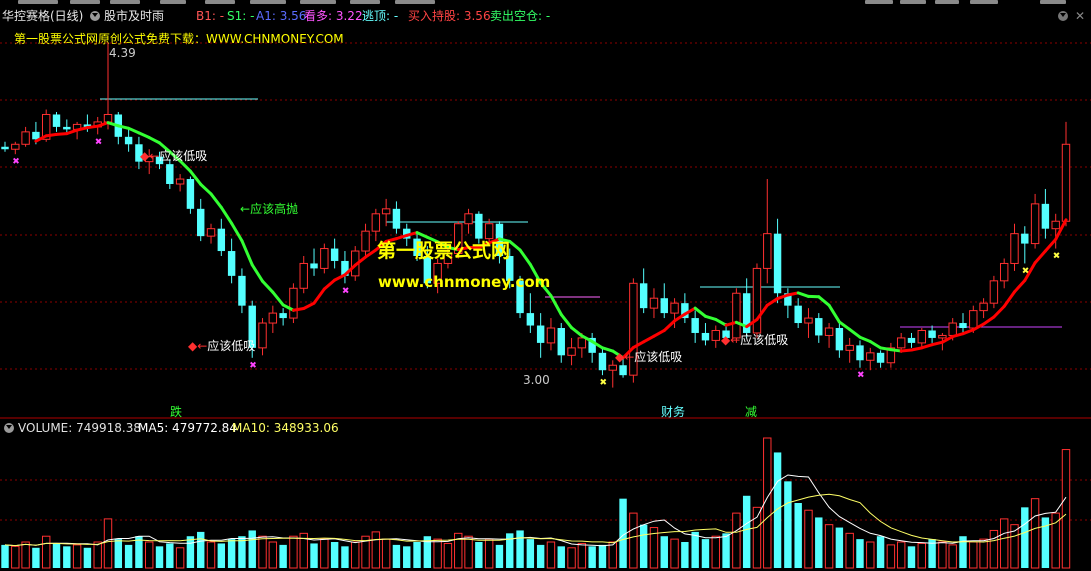  I want to click on volume-value: VOLUME: 749918.38, so click(79, 428).